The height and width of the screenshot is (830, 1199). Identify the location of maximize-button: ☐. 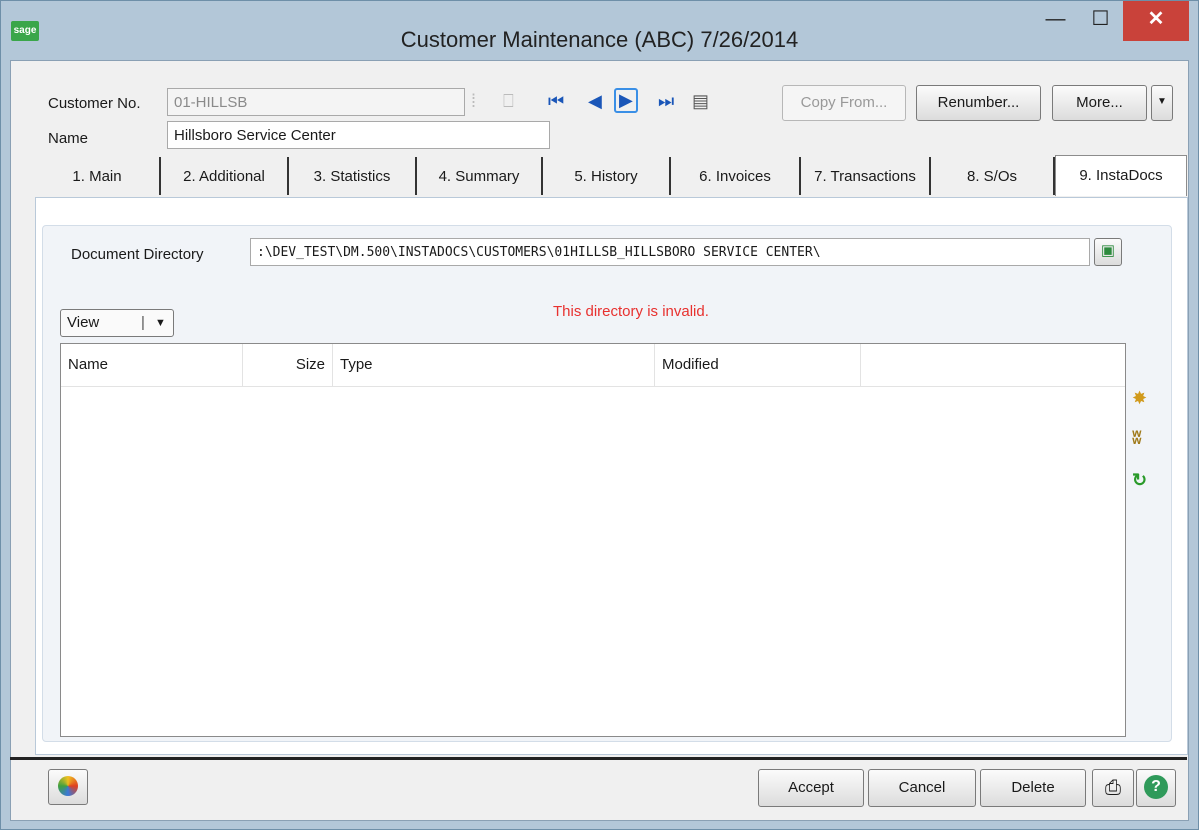
(1100, 21).